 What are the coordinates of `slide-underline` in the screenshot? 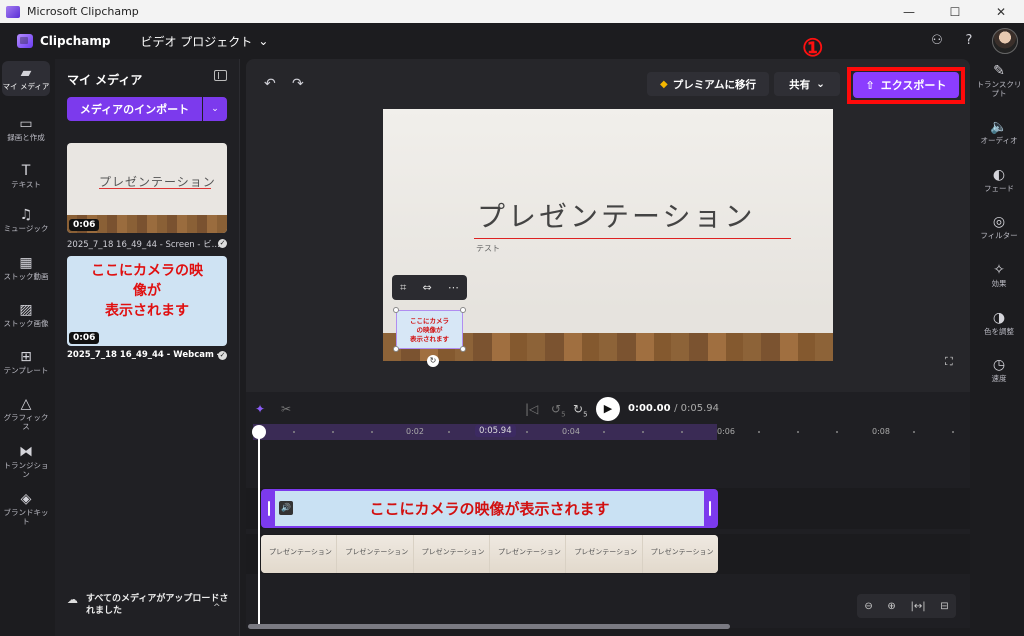 It's located at (632, 238).